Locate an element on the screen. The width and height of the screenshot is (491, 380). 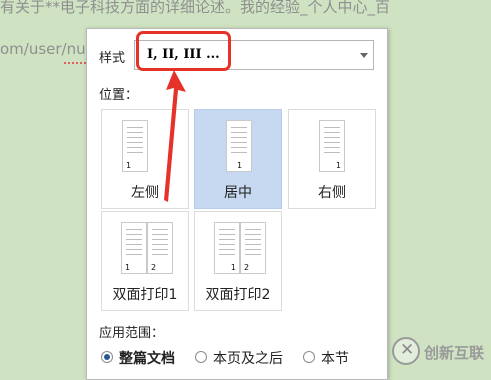
scope-radio-label: 本页及之后 is located at coordinates (248, 359).